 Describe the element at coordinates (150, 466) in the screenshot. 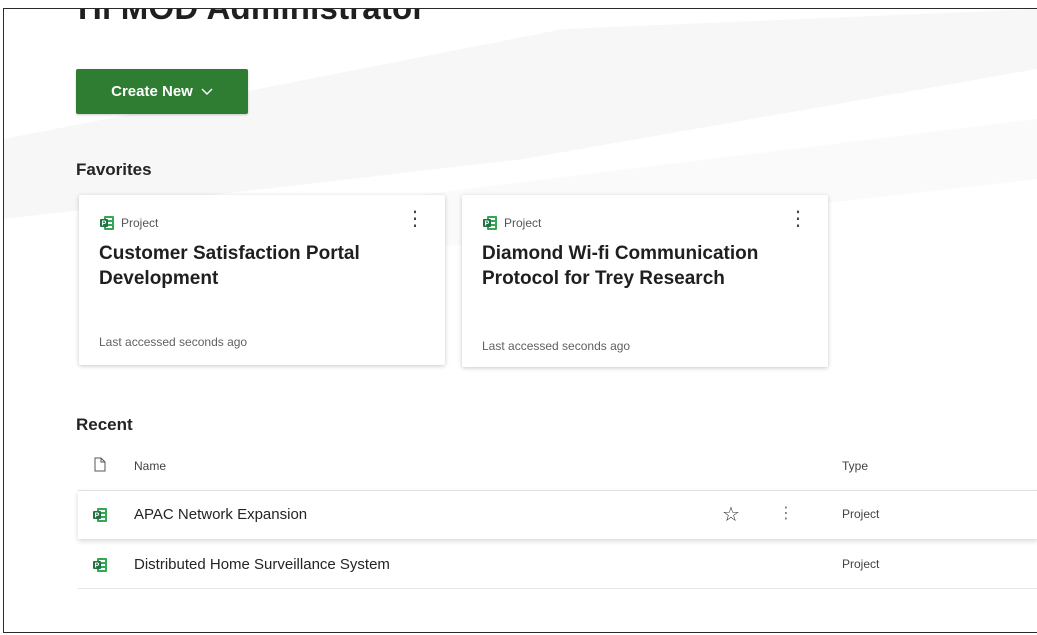

I see `column-header-name: Name` at that location.